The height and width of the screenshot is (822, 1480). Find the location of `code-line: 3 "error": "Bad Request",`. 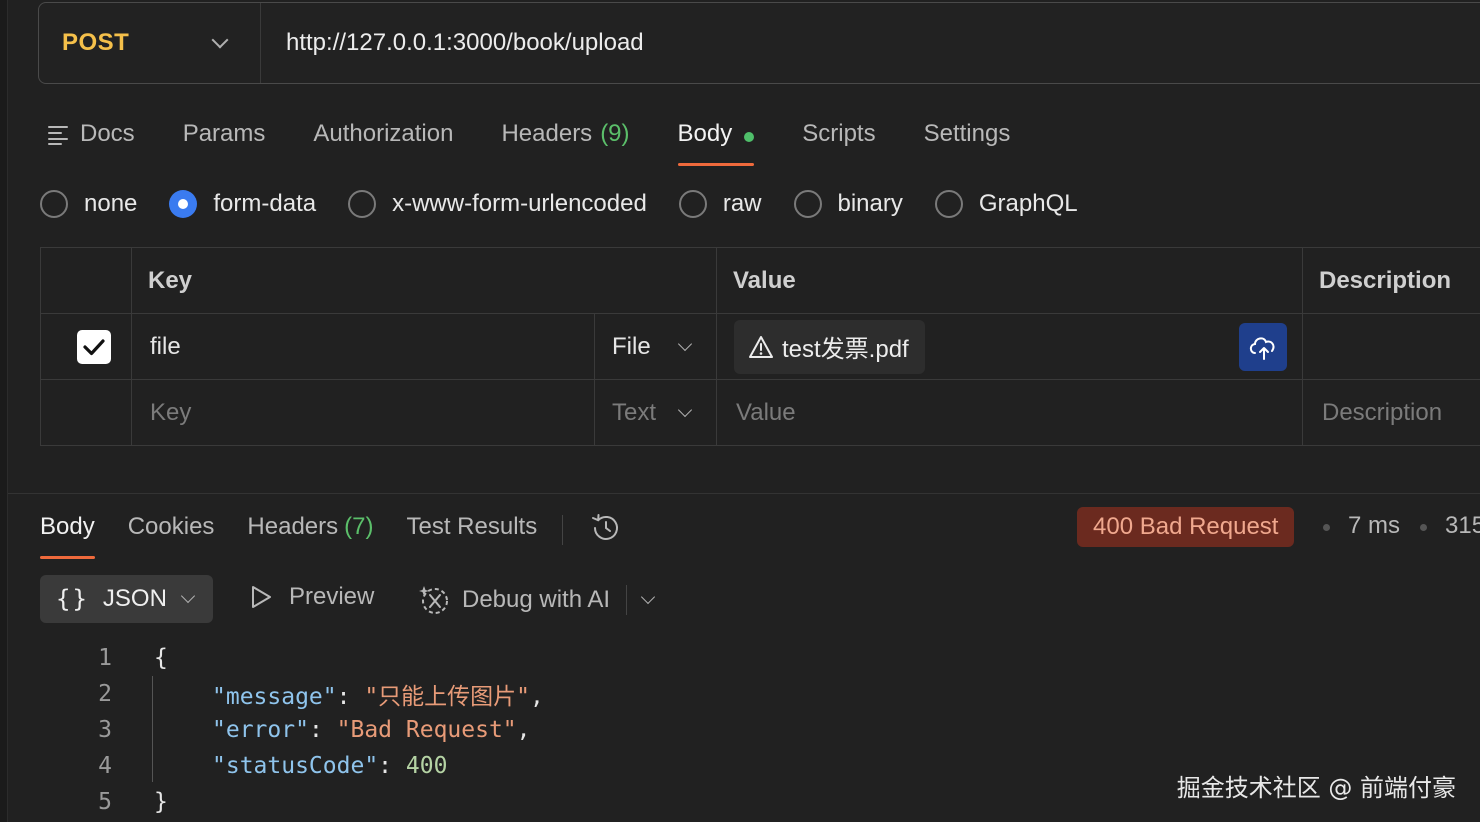

code-line: 3 "error": "Bad Request", is located at coordinates (292, 730).